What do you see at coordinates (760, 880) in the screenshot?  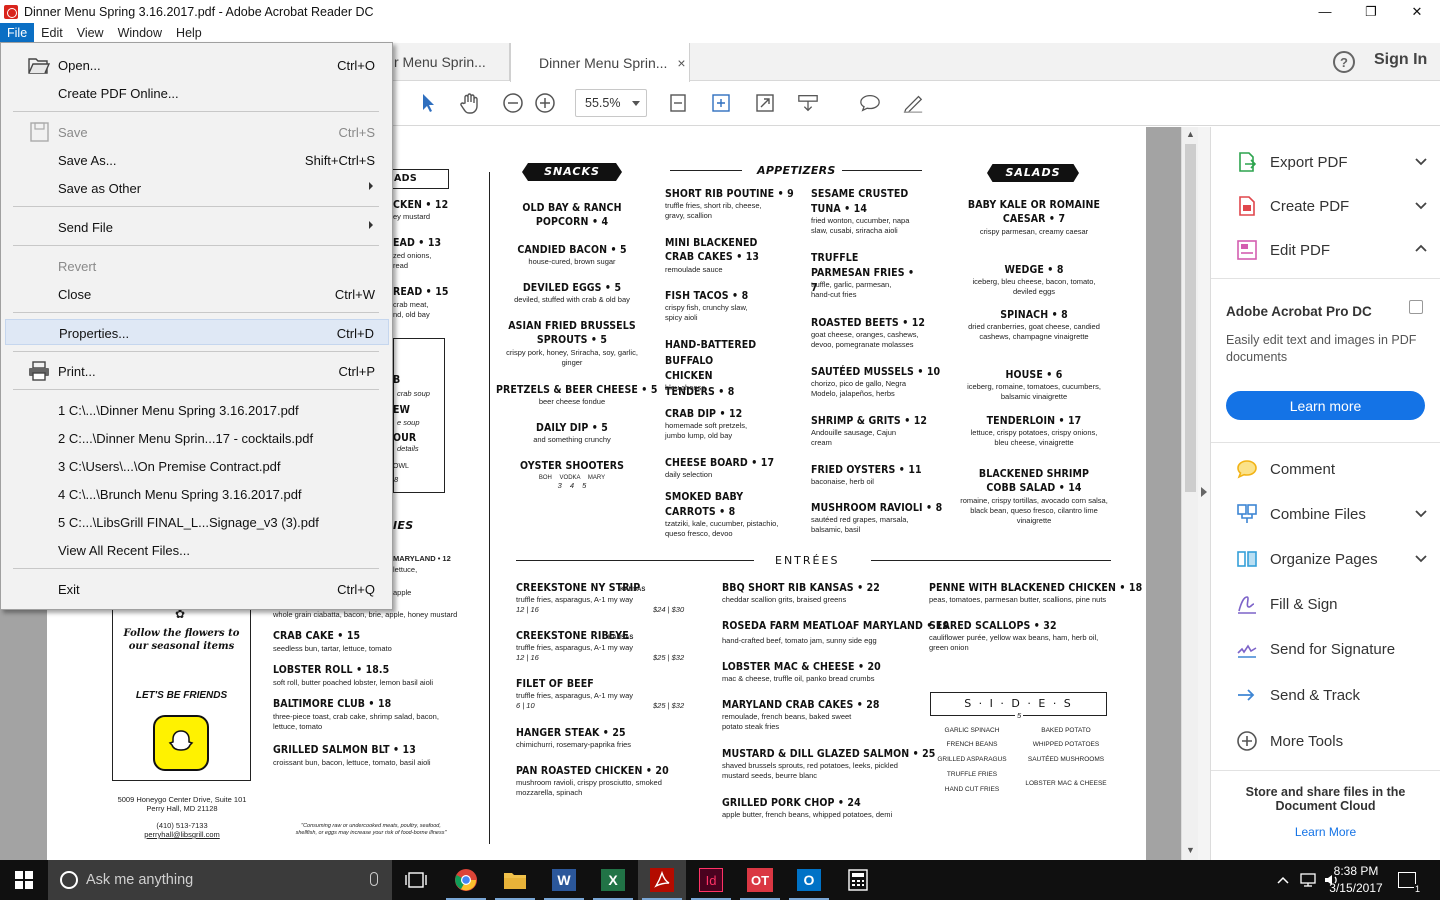 I see `taskbar-opentable: OT` at bounding box center [760, 880].